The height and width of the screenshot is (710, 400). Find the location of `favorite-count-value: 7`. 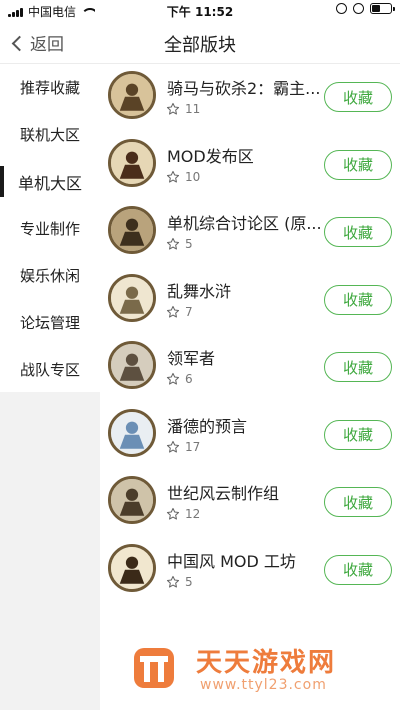

favorite-count-value: 7 is located at coordinates (189, 311).